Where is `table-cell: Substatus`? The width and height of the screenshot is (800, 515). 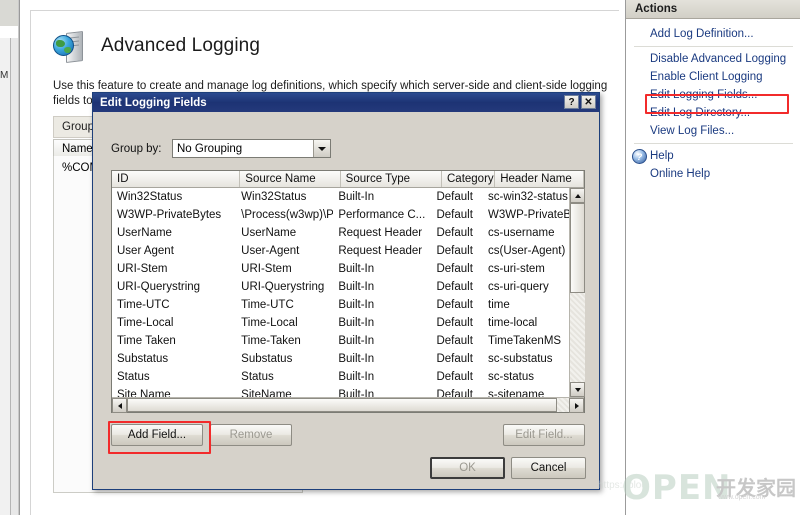 table-cell: Substatus is located at coordinates (267, 359).